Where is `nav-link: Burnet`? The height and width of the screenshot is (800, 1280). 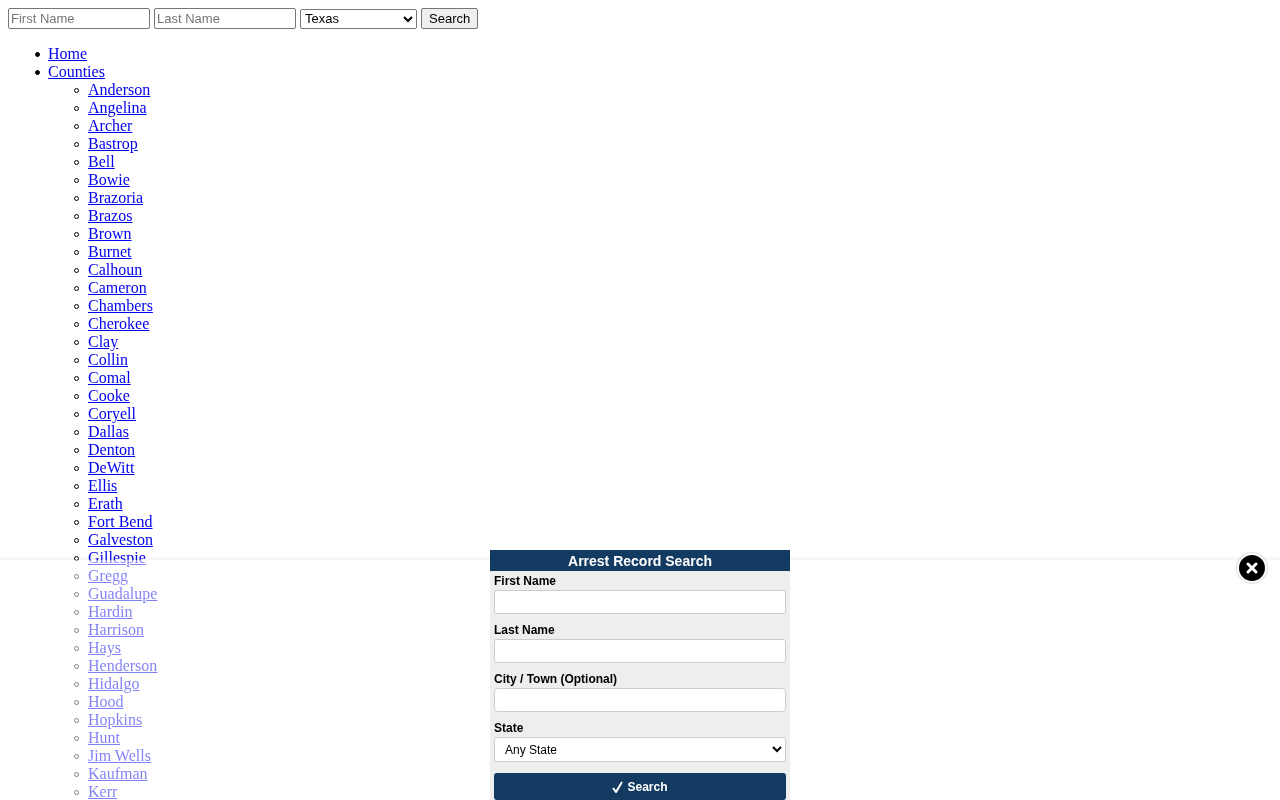
nav-link: Burnet is located at coordinates (110, 252).